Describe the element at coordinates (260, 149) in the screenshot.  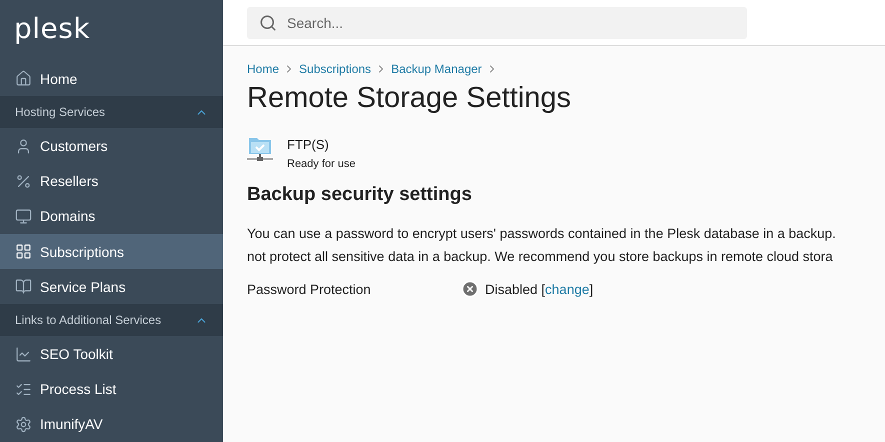
I see `folder-network-icon` at that location.